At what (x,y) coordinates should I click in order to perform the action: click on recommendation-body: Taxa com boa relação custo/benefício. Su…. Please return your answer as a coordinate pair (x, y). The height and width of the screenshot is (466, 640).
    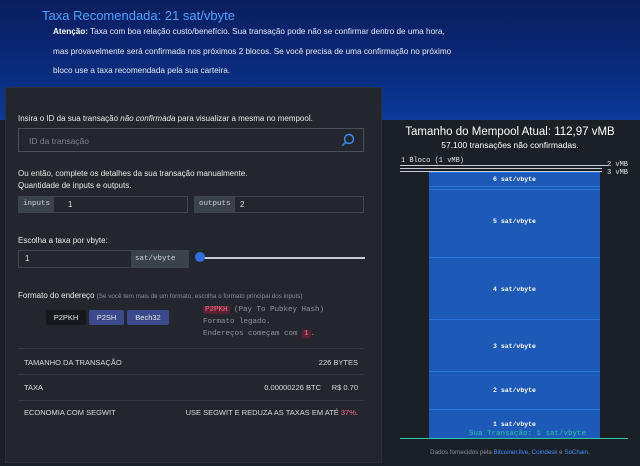
    Looking at the image, I should click on (252, 51).